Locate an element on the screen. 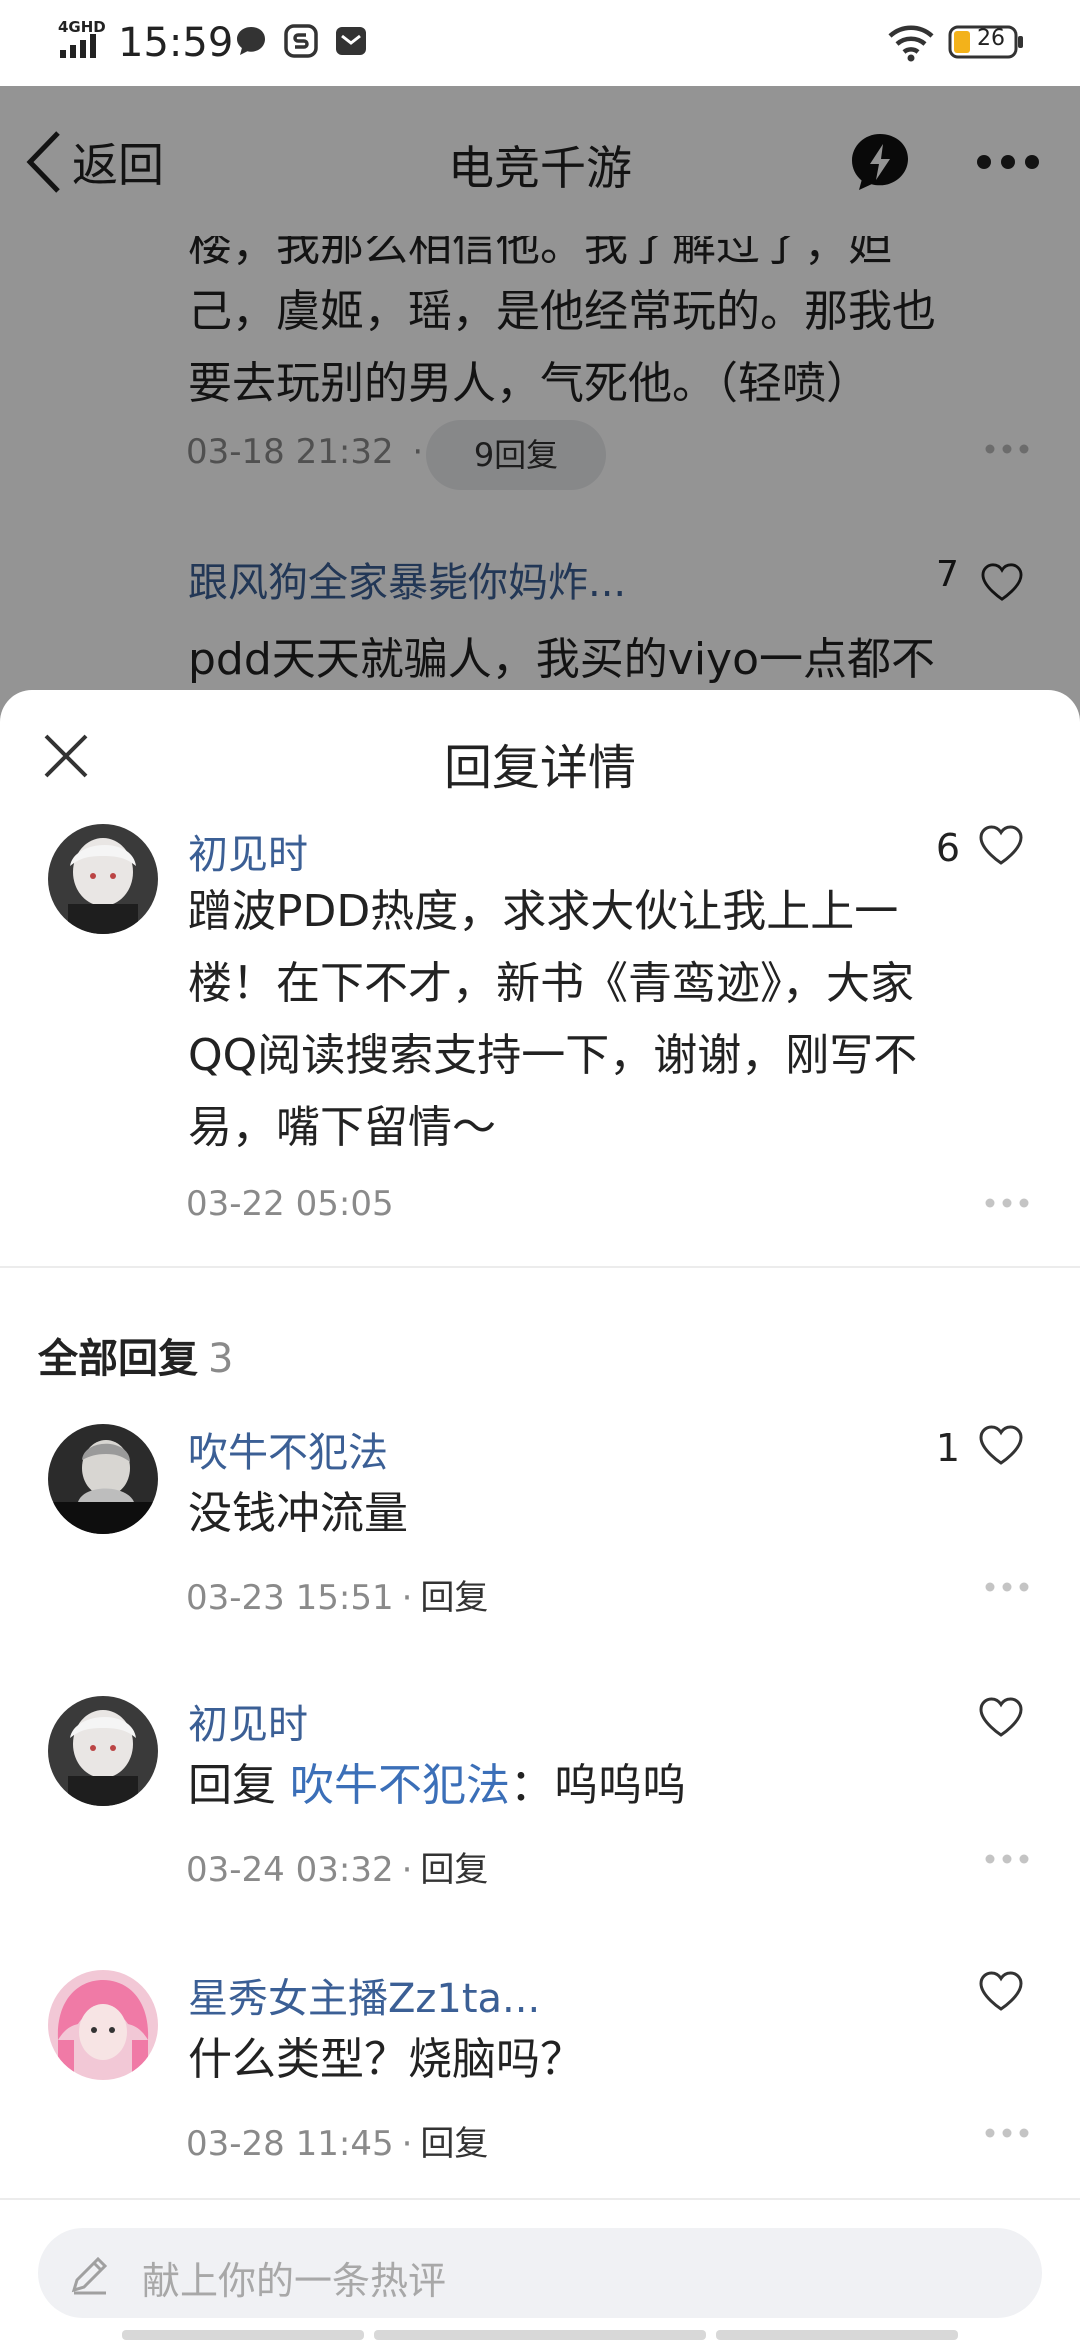  wifi-icon is located at coordinates (911, 43).